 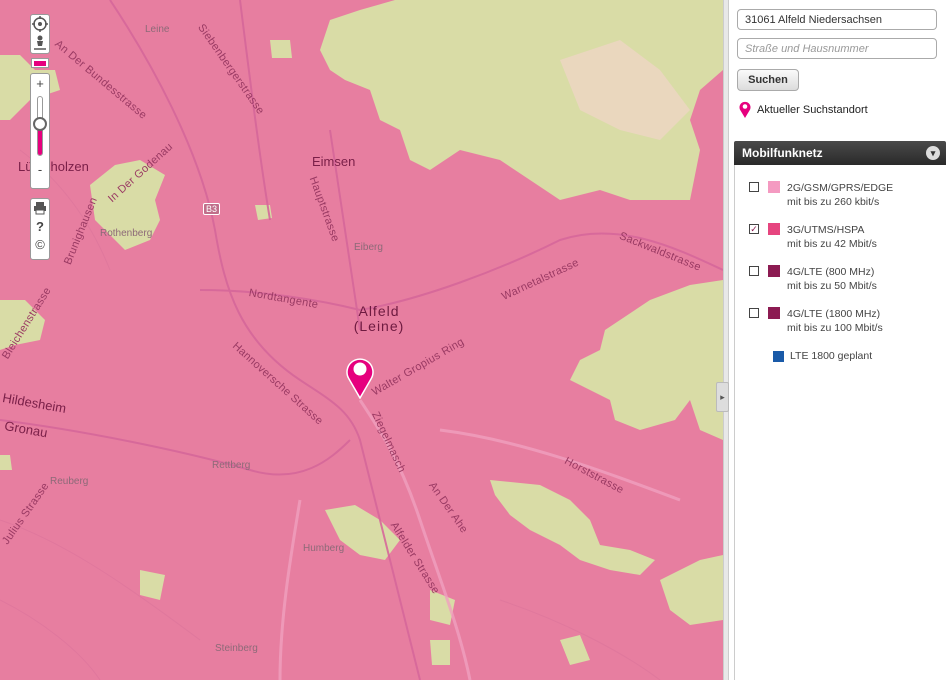 What do you see at coordinates (782, 153) in the screenshot?
I see `panel-title: Mobilfunknetz` at bounding box center [782, 153].